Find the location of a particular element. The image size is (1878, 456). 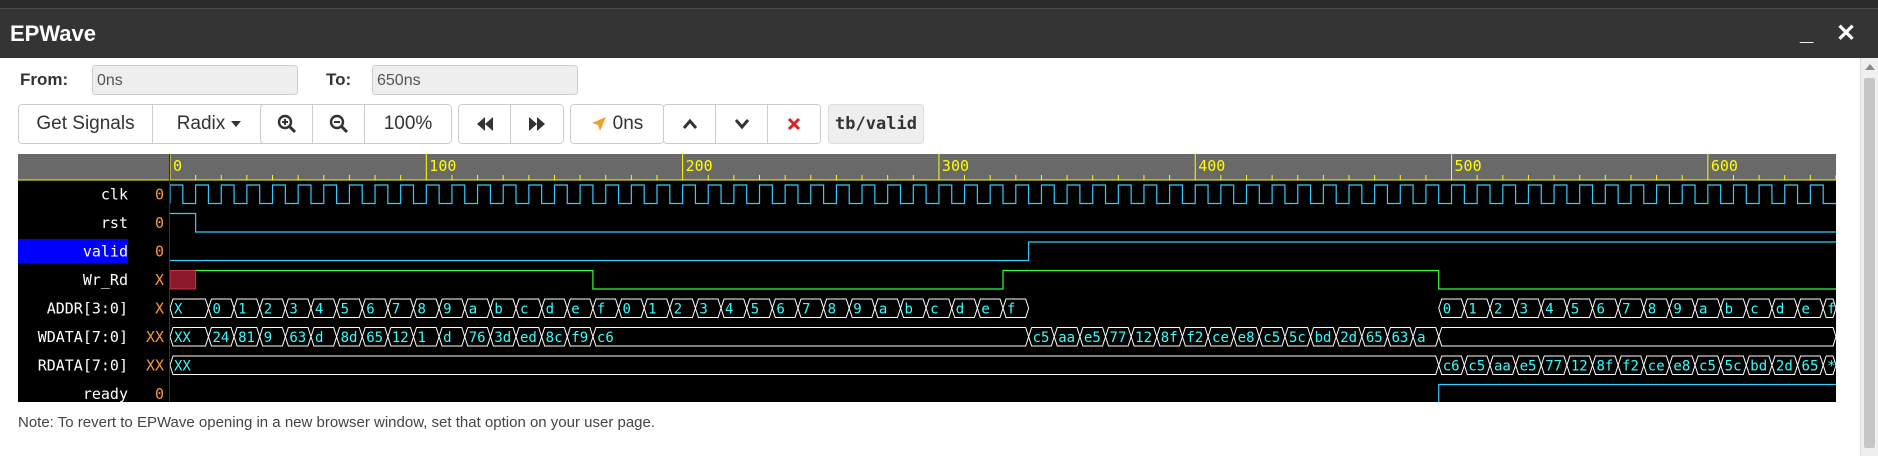

remove-signal-button is located at coordinates (794, 124).